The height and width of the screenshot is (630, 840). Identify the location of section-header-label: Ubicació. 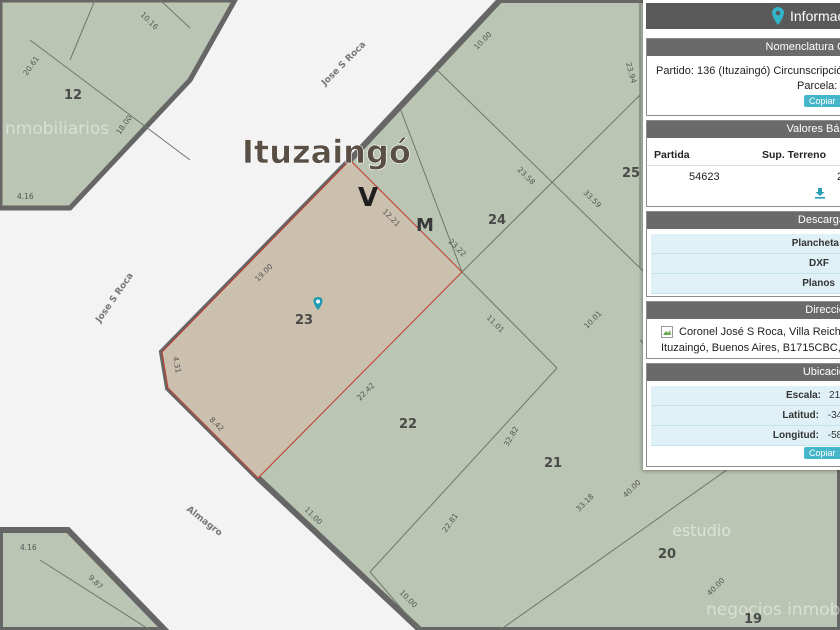
(821, 372).